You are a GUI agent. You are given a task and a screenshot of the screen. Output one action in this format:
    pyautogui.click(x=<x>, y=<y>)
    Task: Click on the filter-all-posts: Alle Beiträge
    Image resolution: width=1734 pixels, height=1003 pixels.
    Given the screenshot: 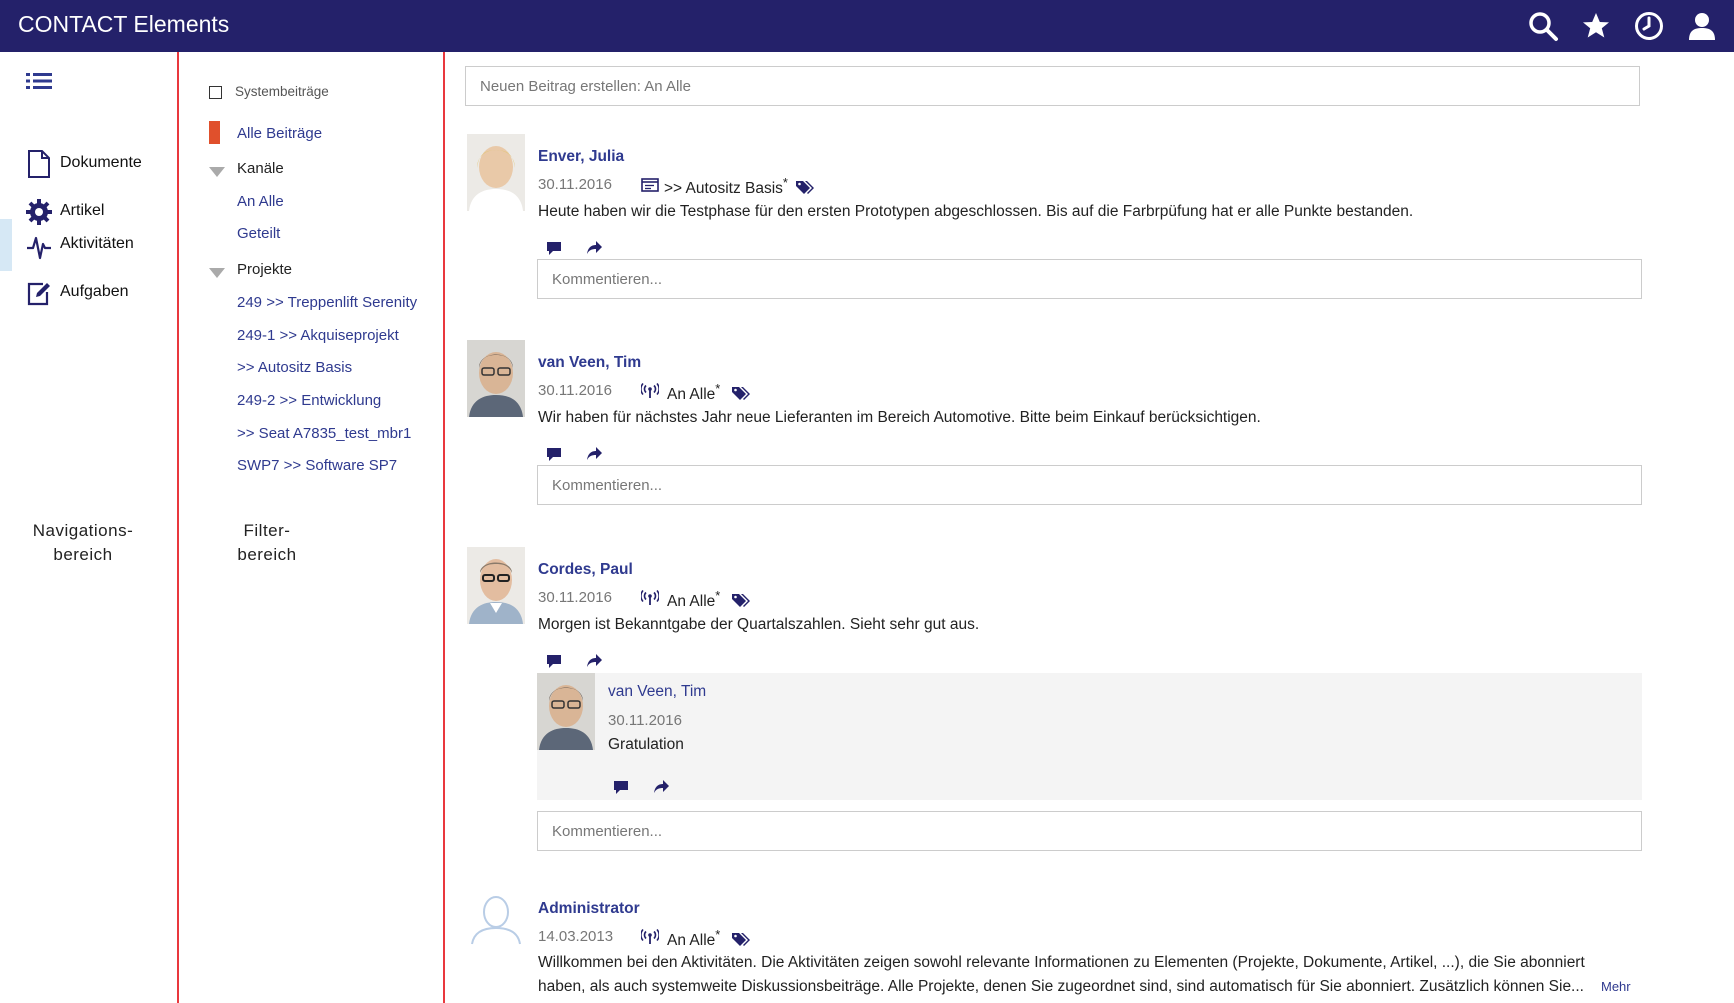 What is the action you would take?
    pyautogui.click(x=279, y=133)
    